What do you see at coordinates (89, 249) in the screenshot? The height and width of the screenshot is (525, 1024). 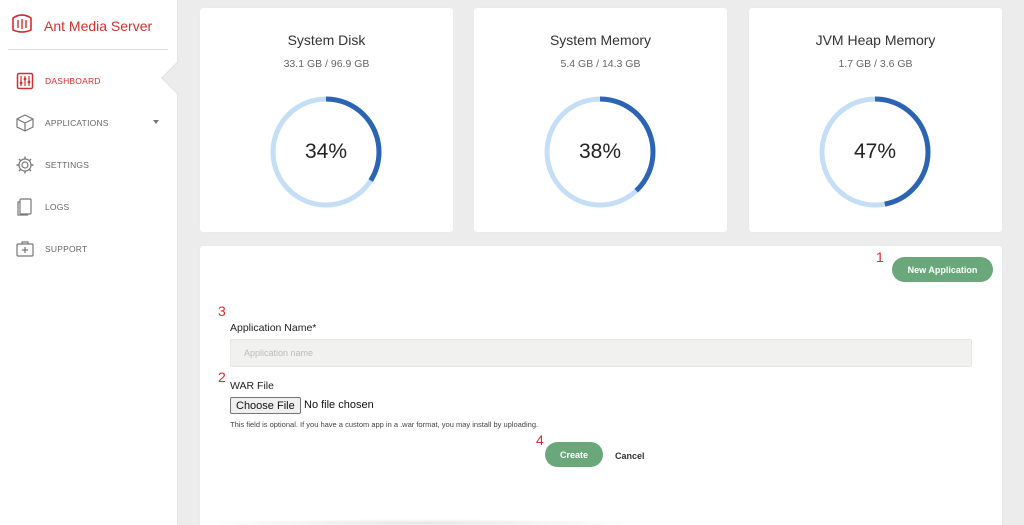 I see `sidebar-item-support: SUPPORT` at bounding box center [89, 249].